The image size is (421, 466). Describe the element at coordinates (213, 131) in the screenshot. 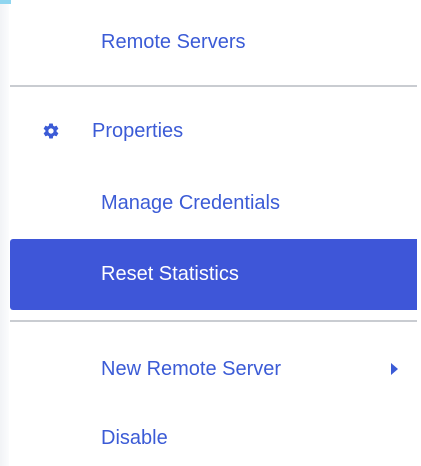

I see `menu-item-properties: Properties` at that location.